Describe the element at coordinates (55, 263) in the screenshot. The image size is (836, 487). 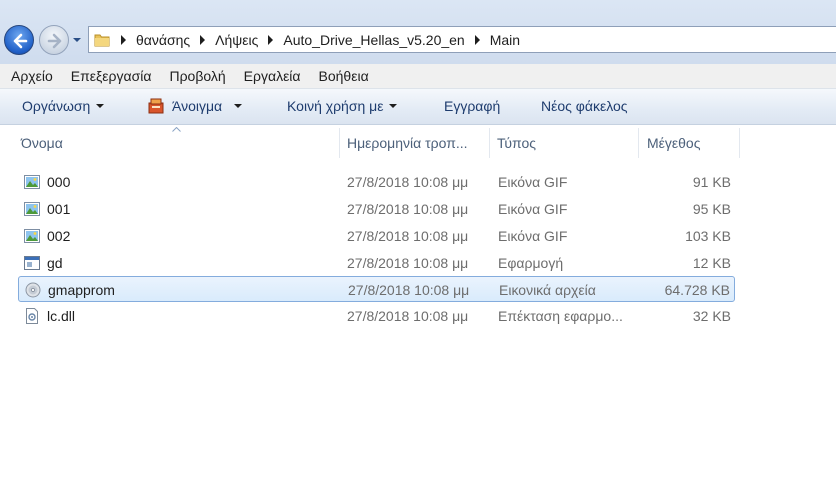
I see `file-name: gd` at that location.